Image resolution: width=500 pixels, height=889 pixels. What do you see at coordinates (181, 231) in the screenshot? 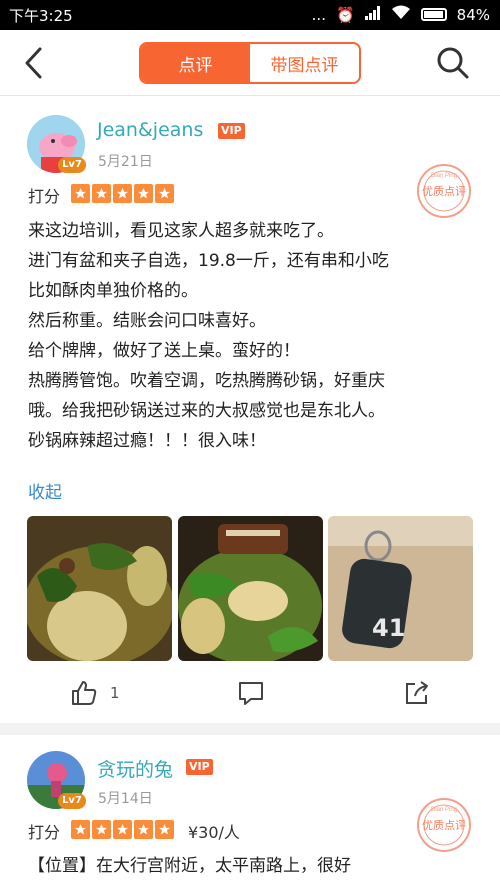
I see `review-line: 来这边培训，看见这家人超多就来吃了。` at bounding box center [181, 231].